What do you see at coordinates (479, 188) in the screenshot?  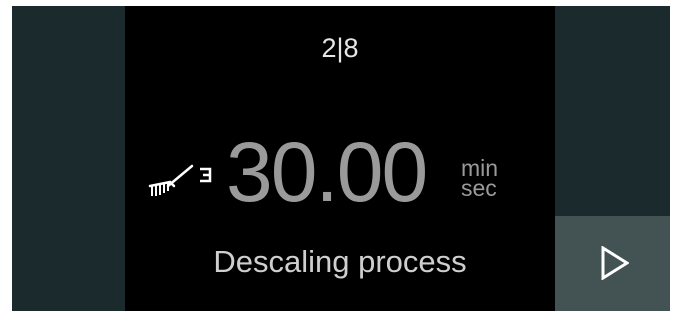 I see `unit-seconds: sec` at bounding box center [479, 188].